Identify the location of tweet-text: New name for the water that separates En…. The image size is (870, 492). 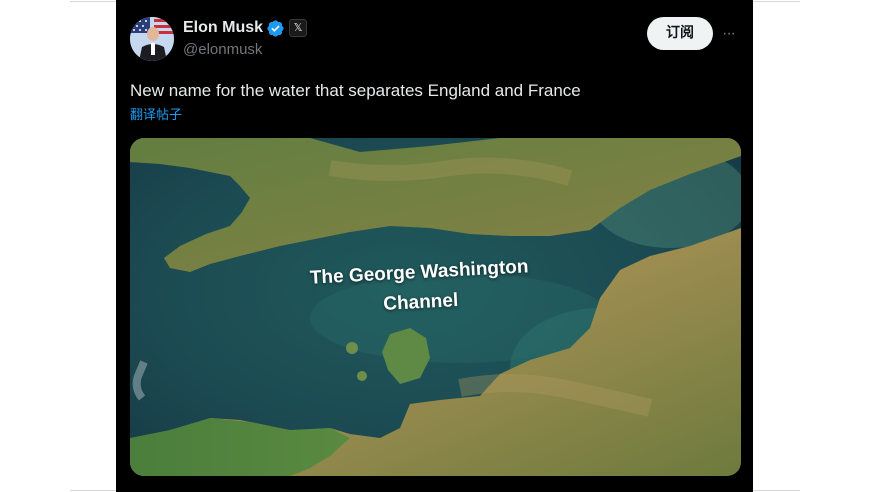
(355, 90).